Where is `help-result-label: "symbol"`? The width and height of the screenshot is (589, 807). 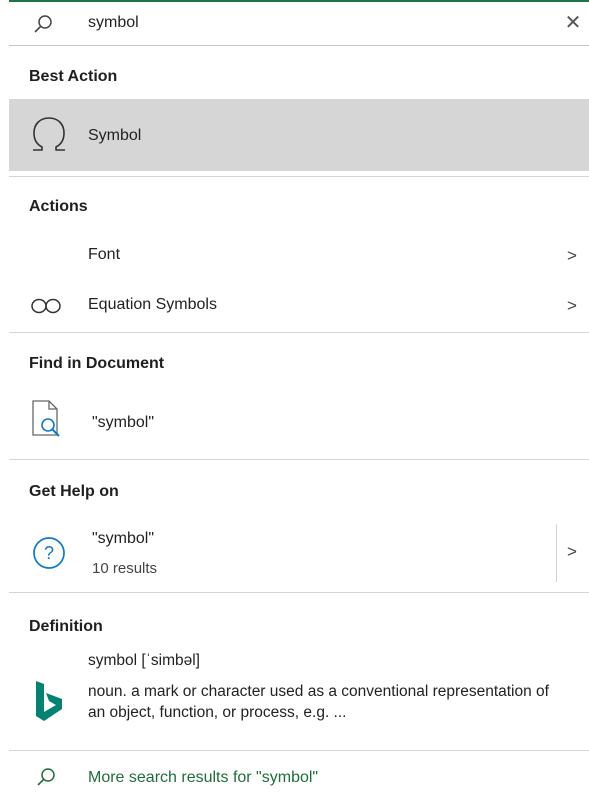
help-result-label: "symbol" is located at coordinates (123, 538).